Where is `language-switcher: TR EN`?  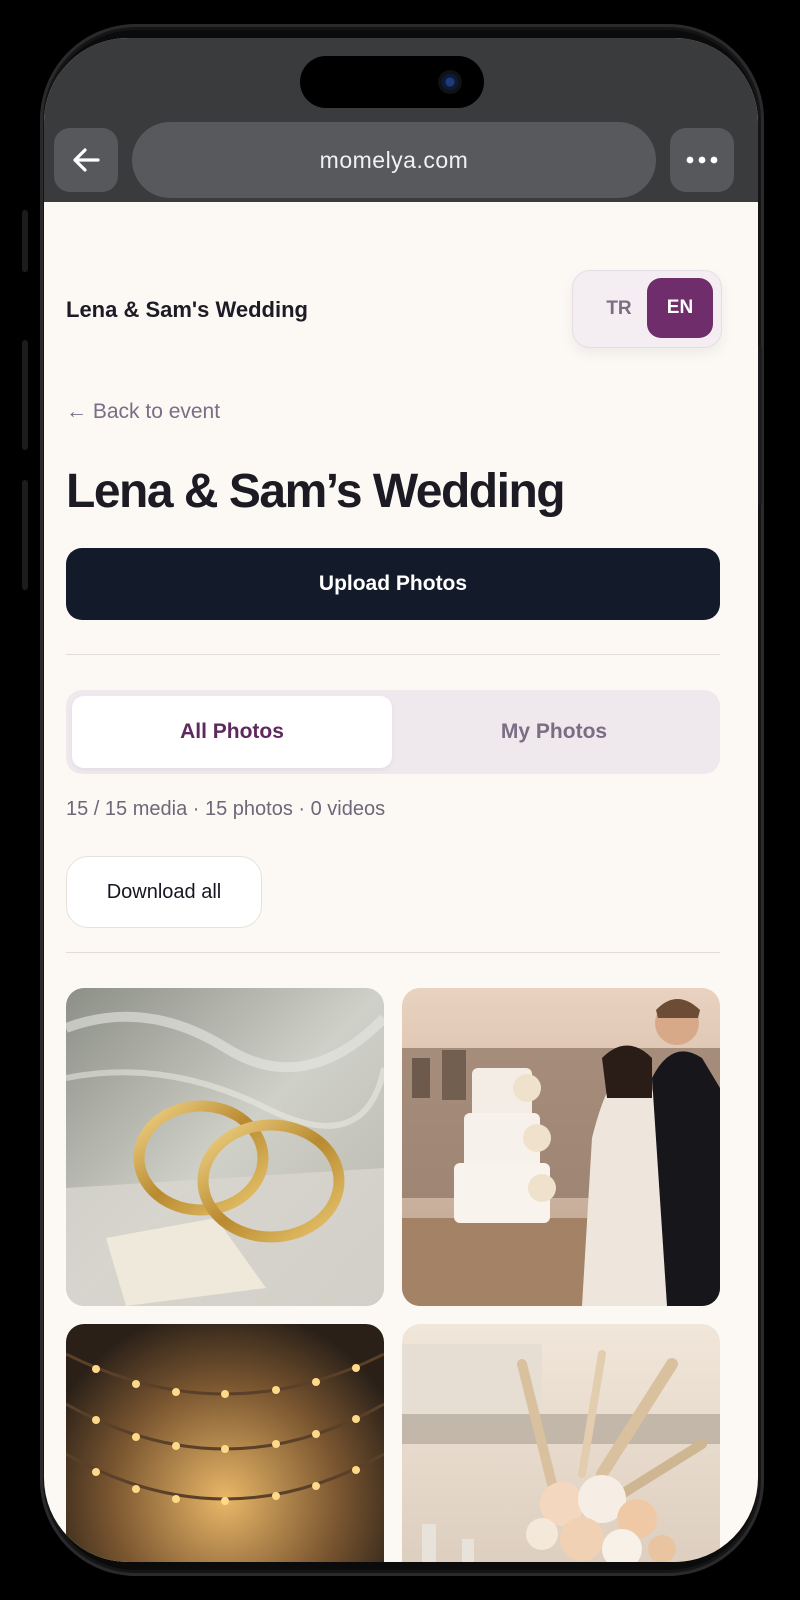
language-switcher: TR EN is located at coordinates (647, 309).